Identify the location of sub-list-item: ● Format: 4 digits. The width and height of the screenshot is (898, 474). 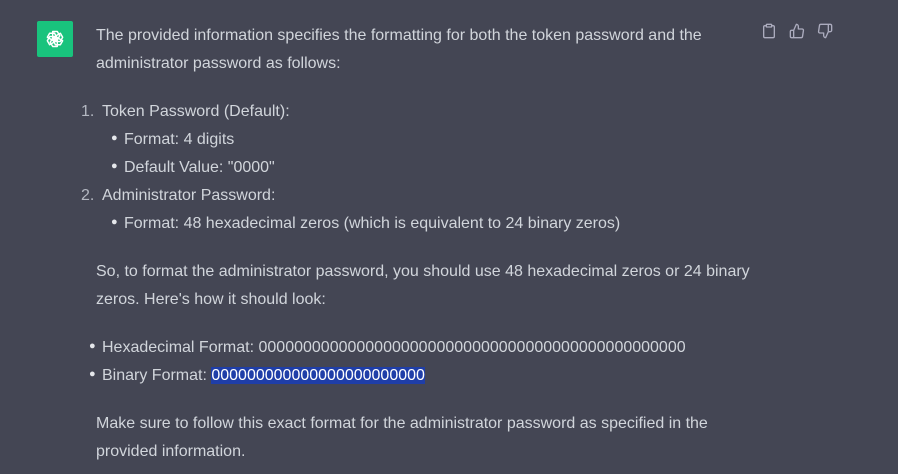
(443, 140).